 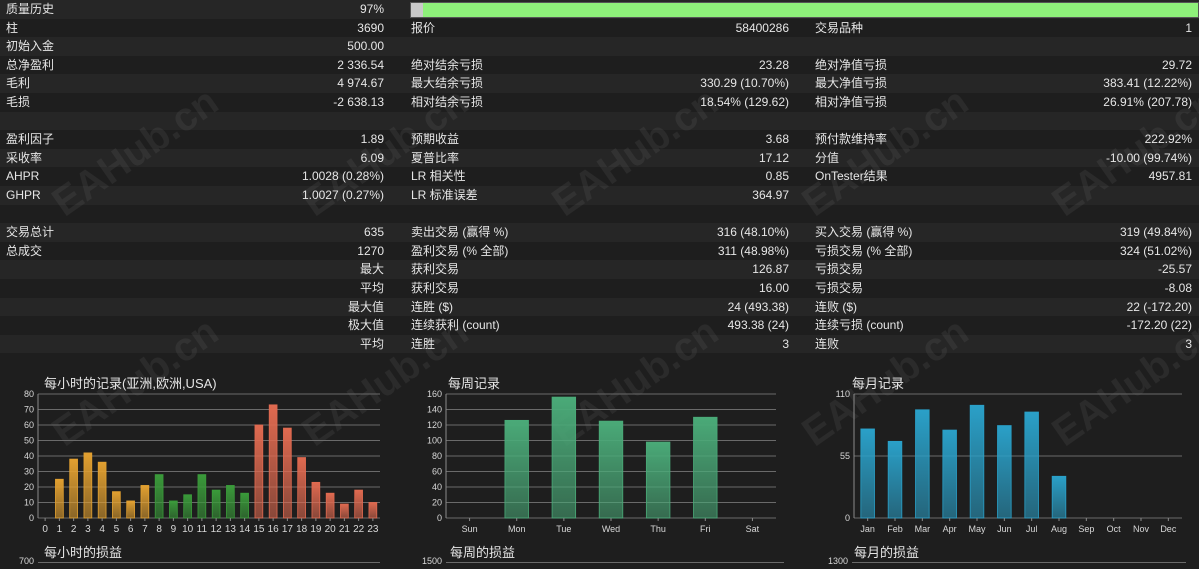 I want to click on stat-label: 预付款维持率, so click(x=851, y=139).